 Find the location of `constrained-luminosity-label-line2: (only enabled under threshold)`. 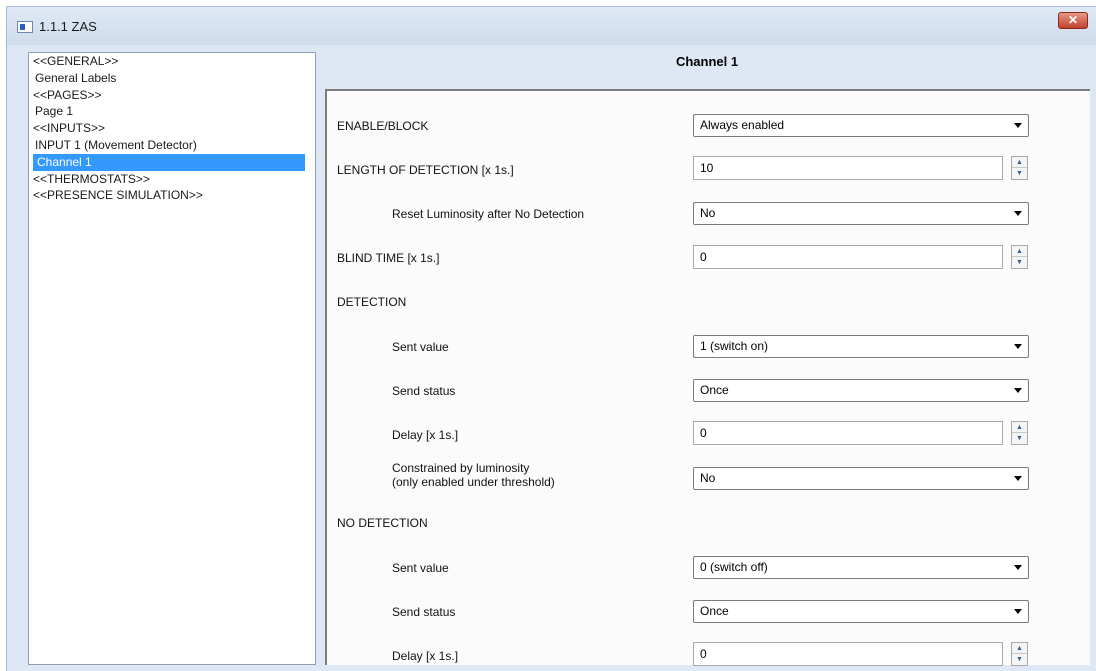

constrained-luminosity-label-line2: (only enabled under threshold) is located at coordinates (473, 482).